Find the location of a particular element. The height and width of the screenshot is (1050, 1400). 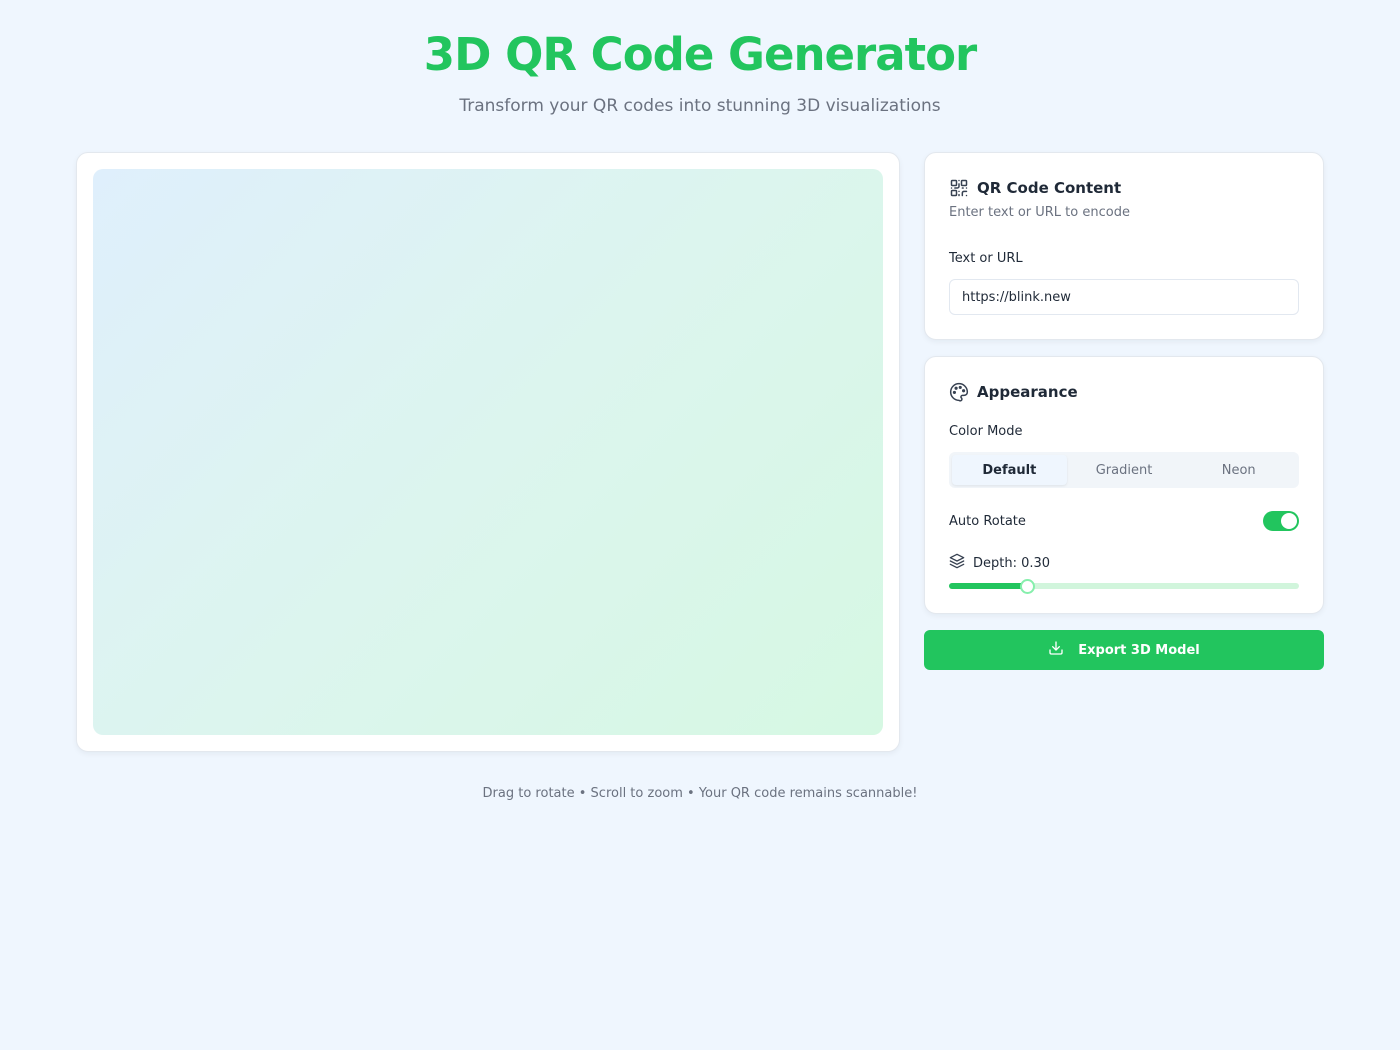

depth-label: Depth: 0.30 is located at coordinates (1012, 563).